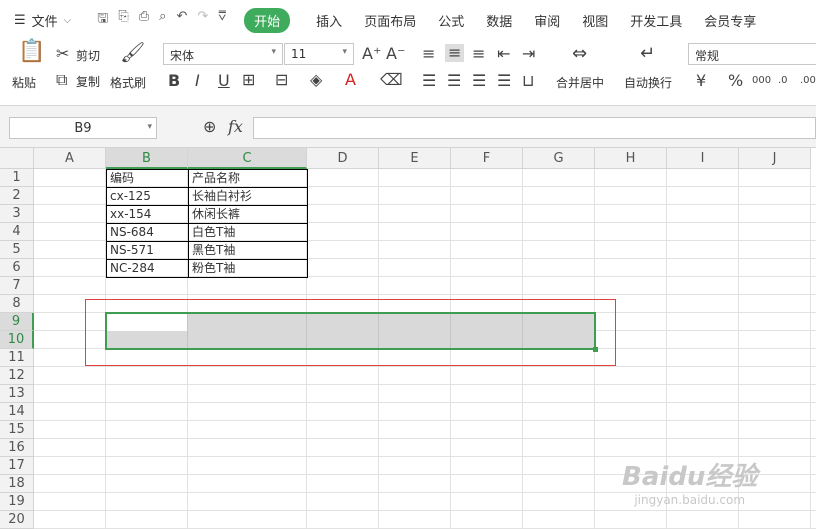 The width and height of the screenshot is (816, 529). Describe the element at coordinates (17, 158) in the screenshot. I see `select-all-corner` at that location.